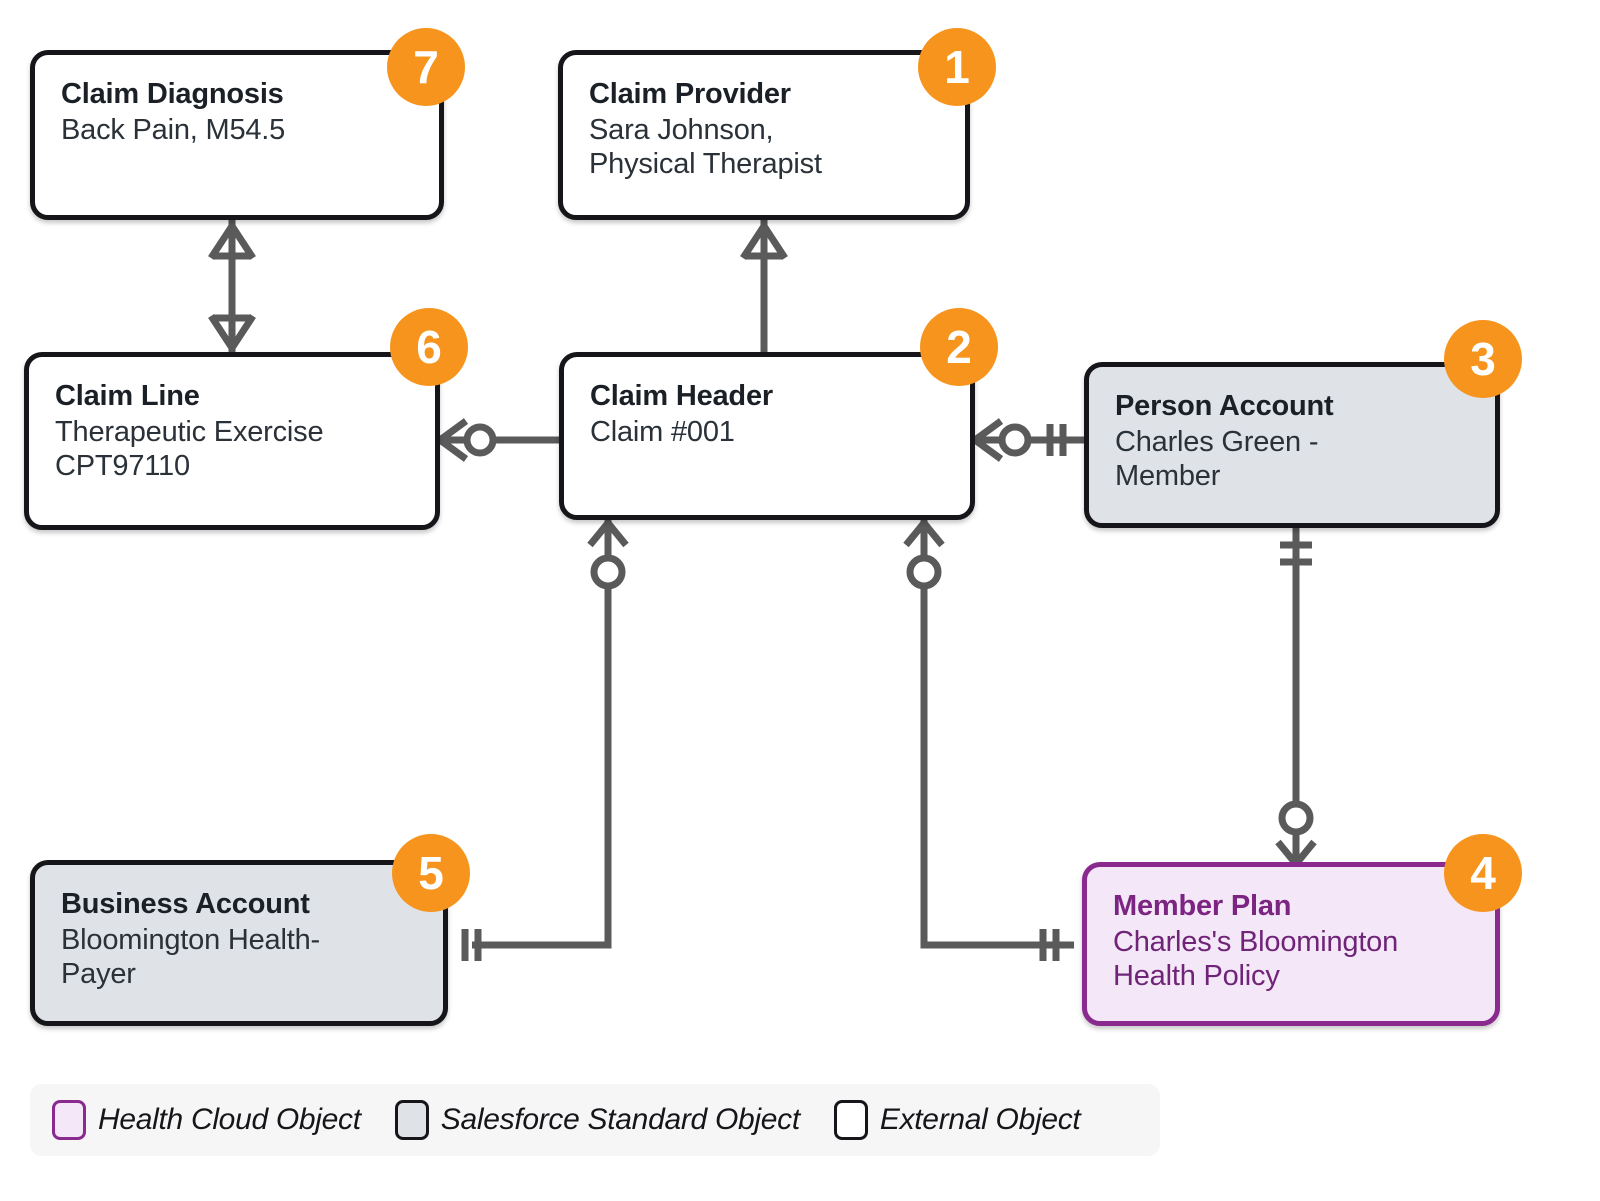 The width and height of the screenshot is (1600, 1201). Describe the element at coordinates (542, 734) in the screenshot. I see `link-header-business` at that location.